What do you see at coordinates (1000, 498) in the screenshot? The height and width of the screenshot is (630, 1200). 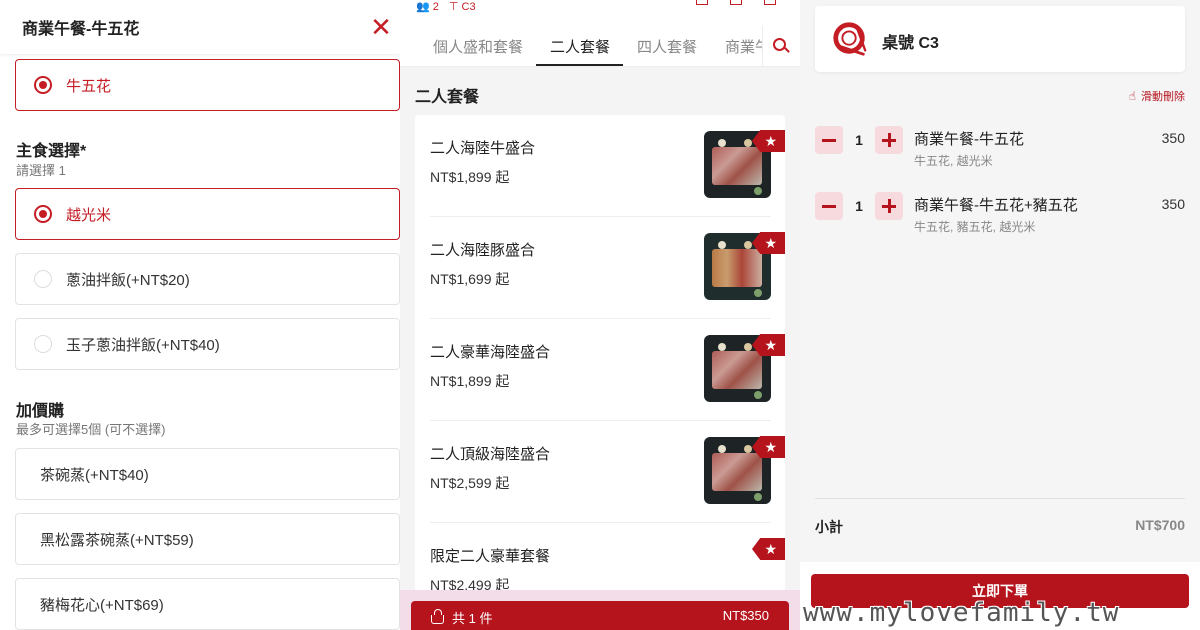 I see `divider` at bounding box center [1000, 498].